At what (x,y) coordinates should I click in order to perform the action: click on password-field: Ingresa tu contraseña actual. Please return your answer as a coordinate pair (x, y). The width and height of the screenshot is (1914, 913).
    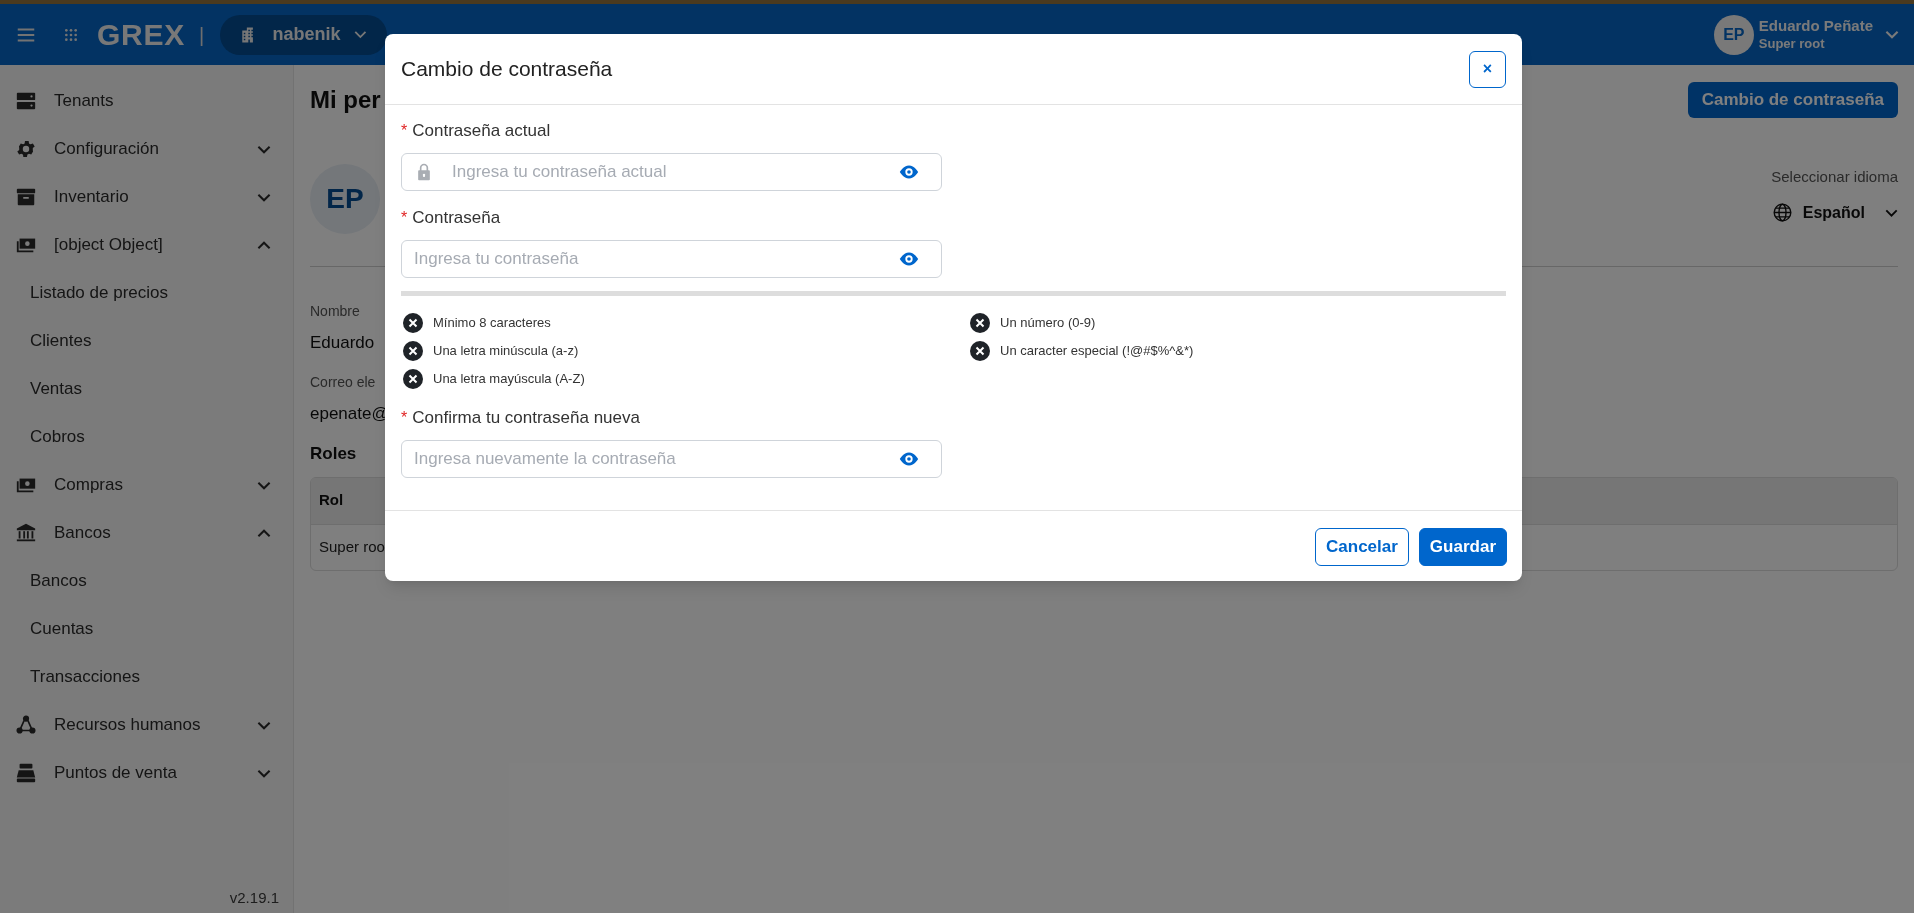
    Looking at the image, I should click on (671, 172).